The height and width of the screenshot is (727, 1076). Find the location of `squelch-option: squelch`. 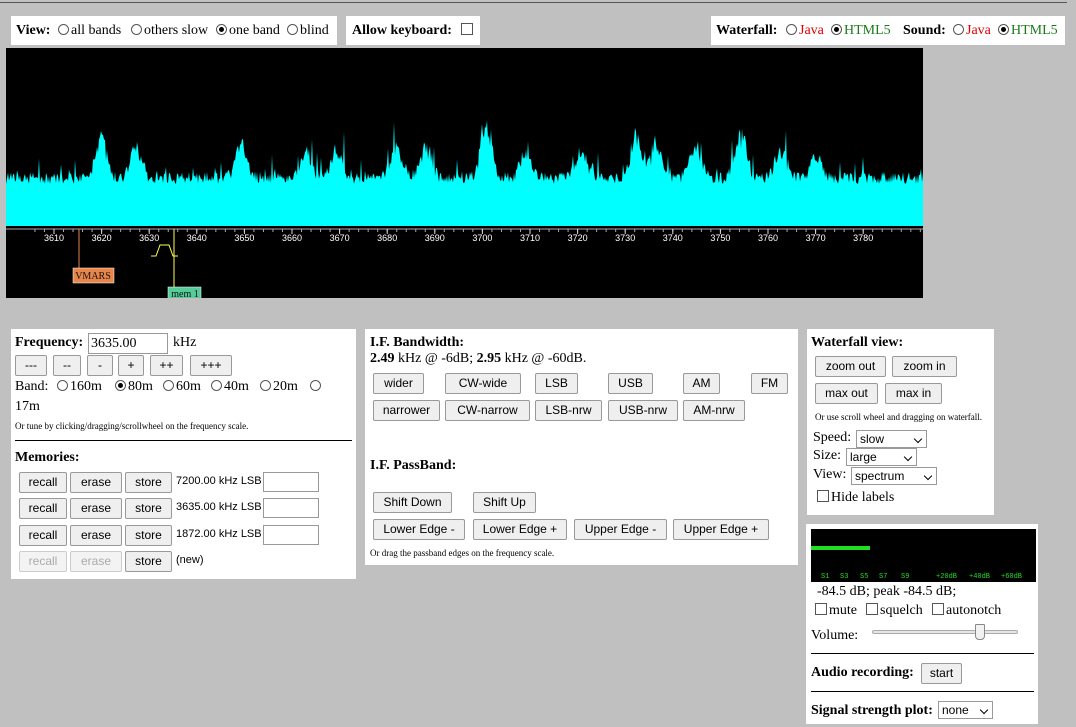

squelch-option: squelch is located at coordinates (894, 611).